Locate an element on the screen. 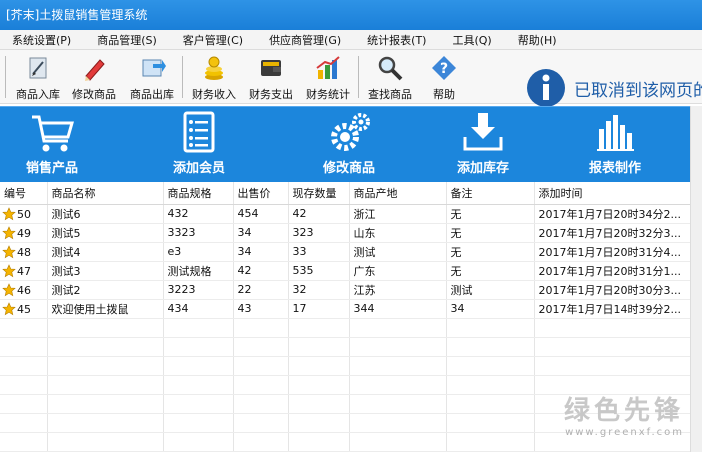  coins-icon is located at coordinates (214, 68).